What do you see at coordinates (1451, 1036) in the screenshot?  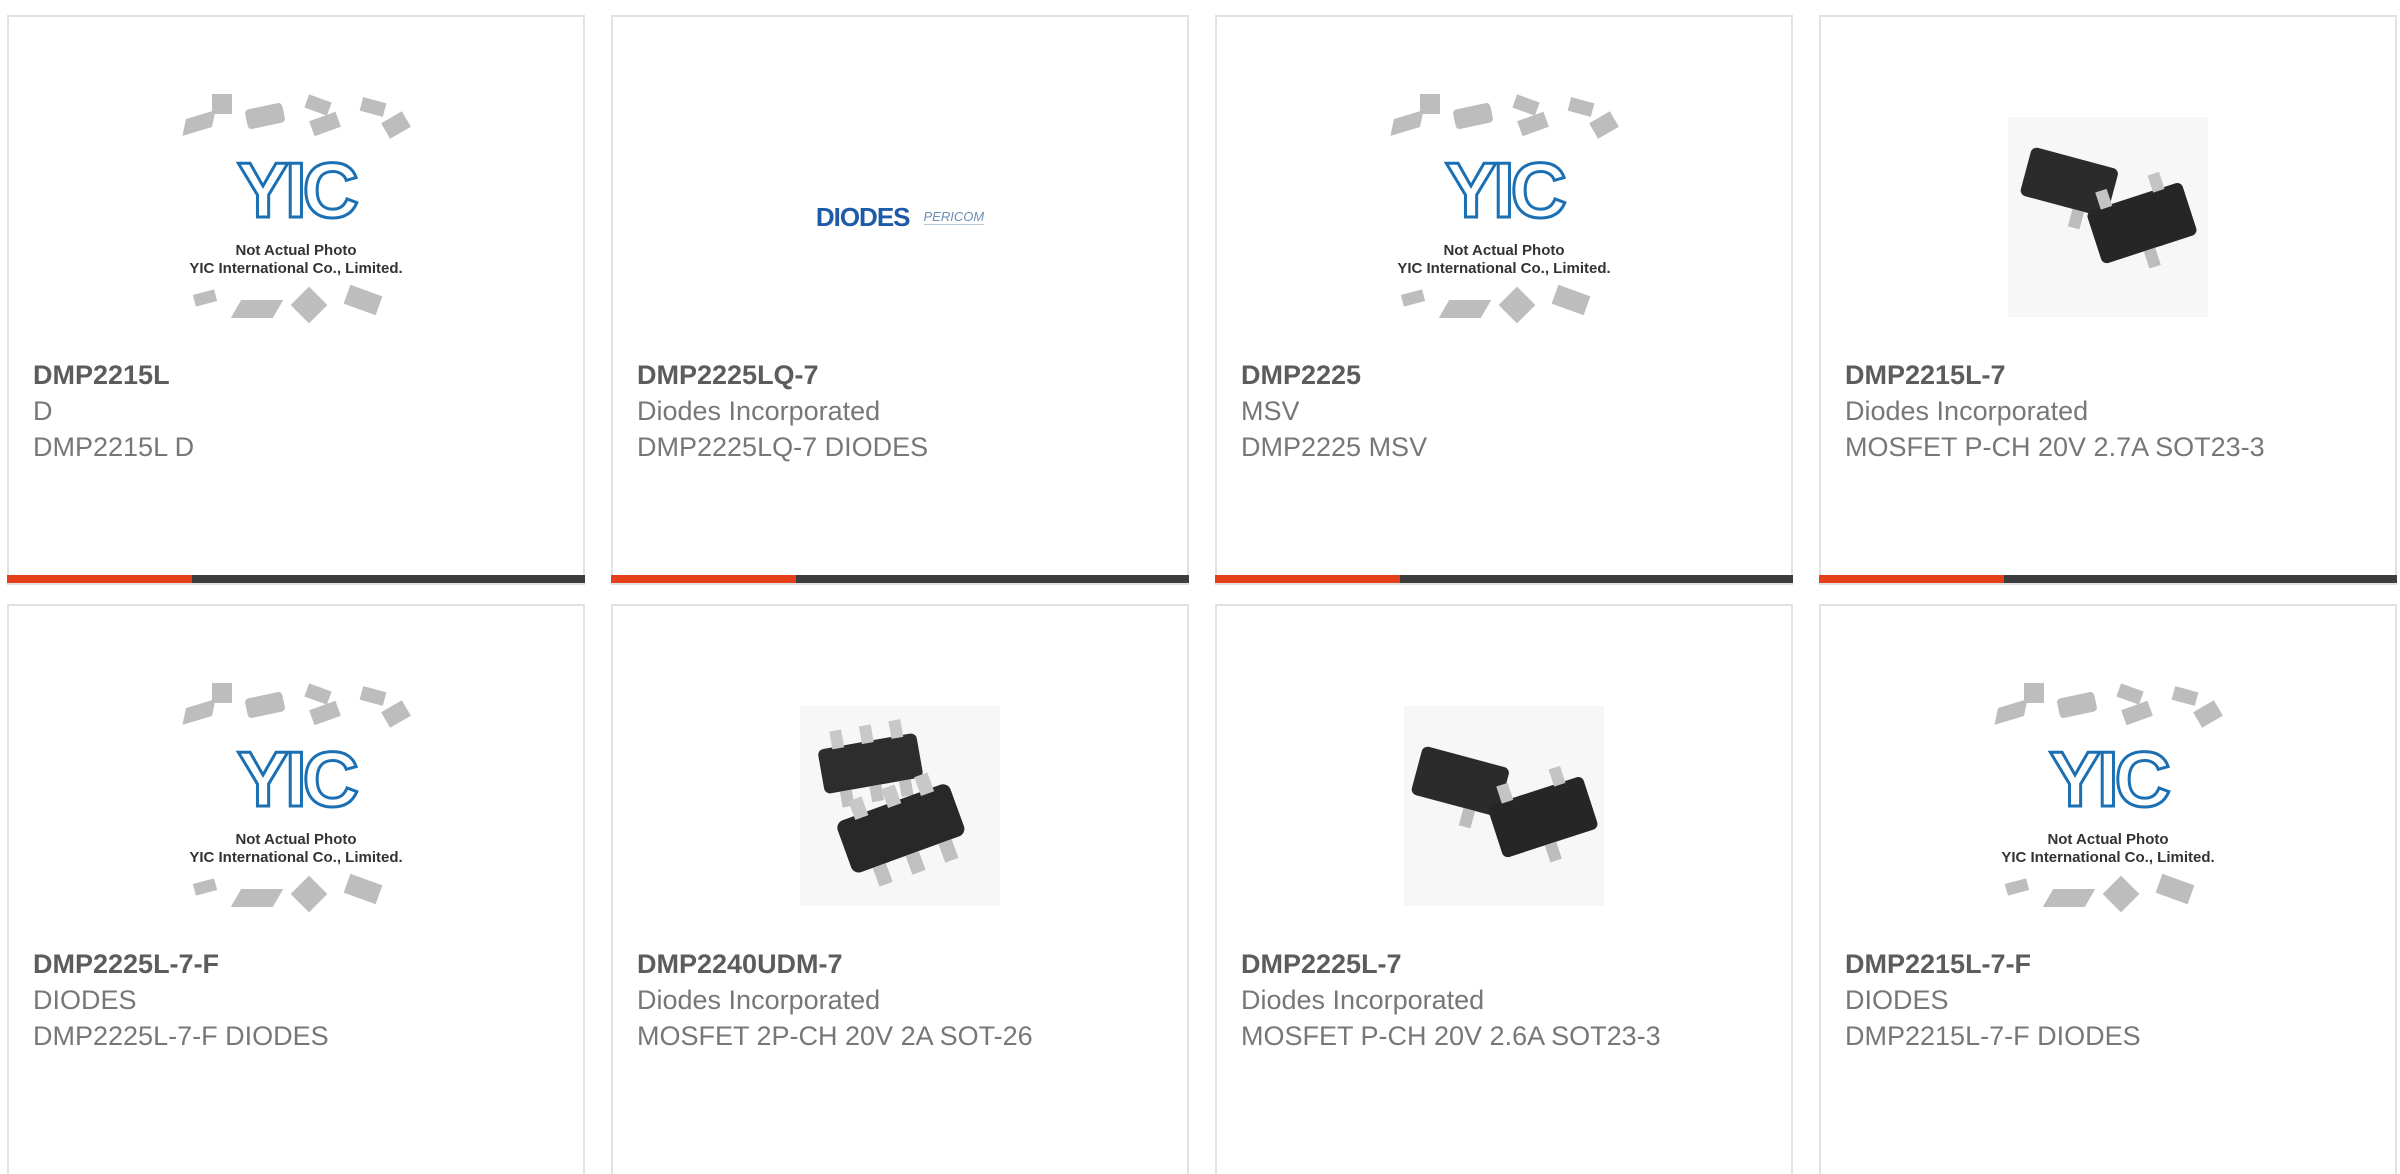 I see `product-description: MOSFET P-CH 20V 2.6A SOT23-3` at bounding box center [1451, 1036].